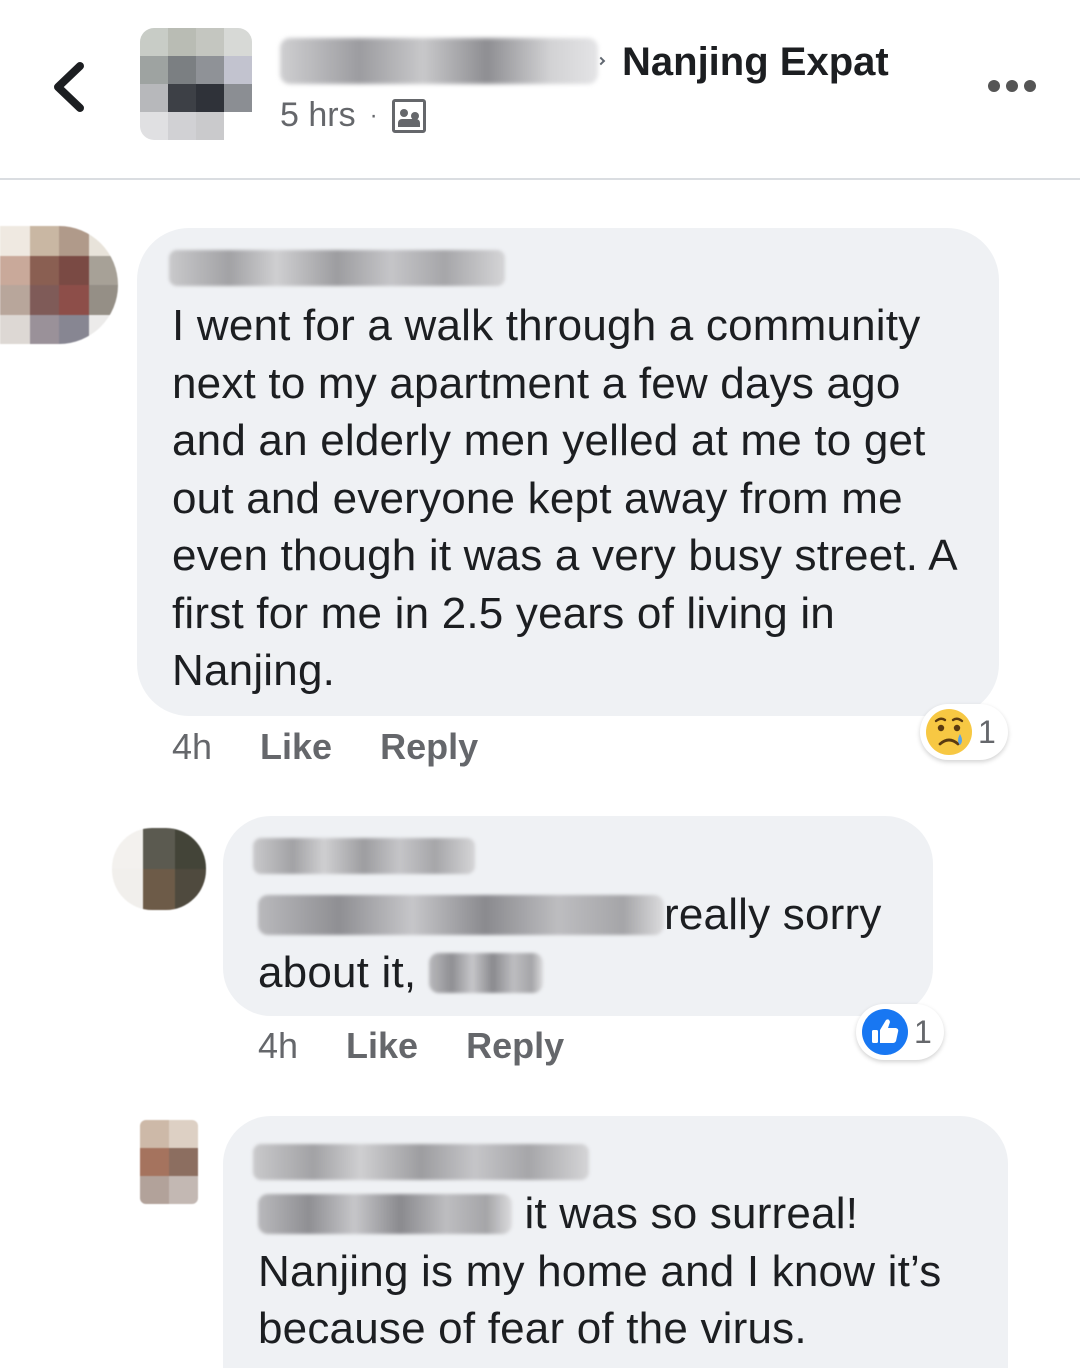 Image resolution: width=1080 pixels, height=1368 pixels. Describe the element at coordinates (691, 1213) in the screenshot. I see `reply-text-part1: it was so surreal!` at that location.